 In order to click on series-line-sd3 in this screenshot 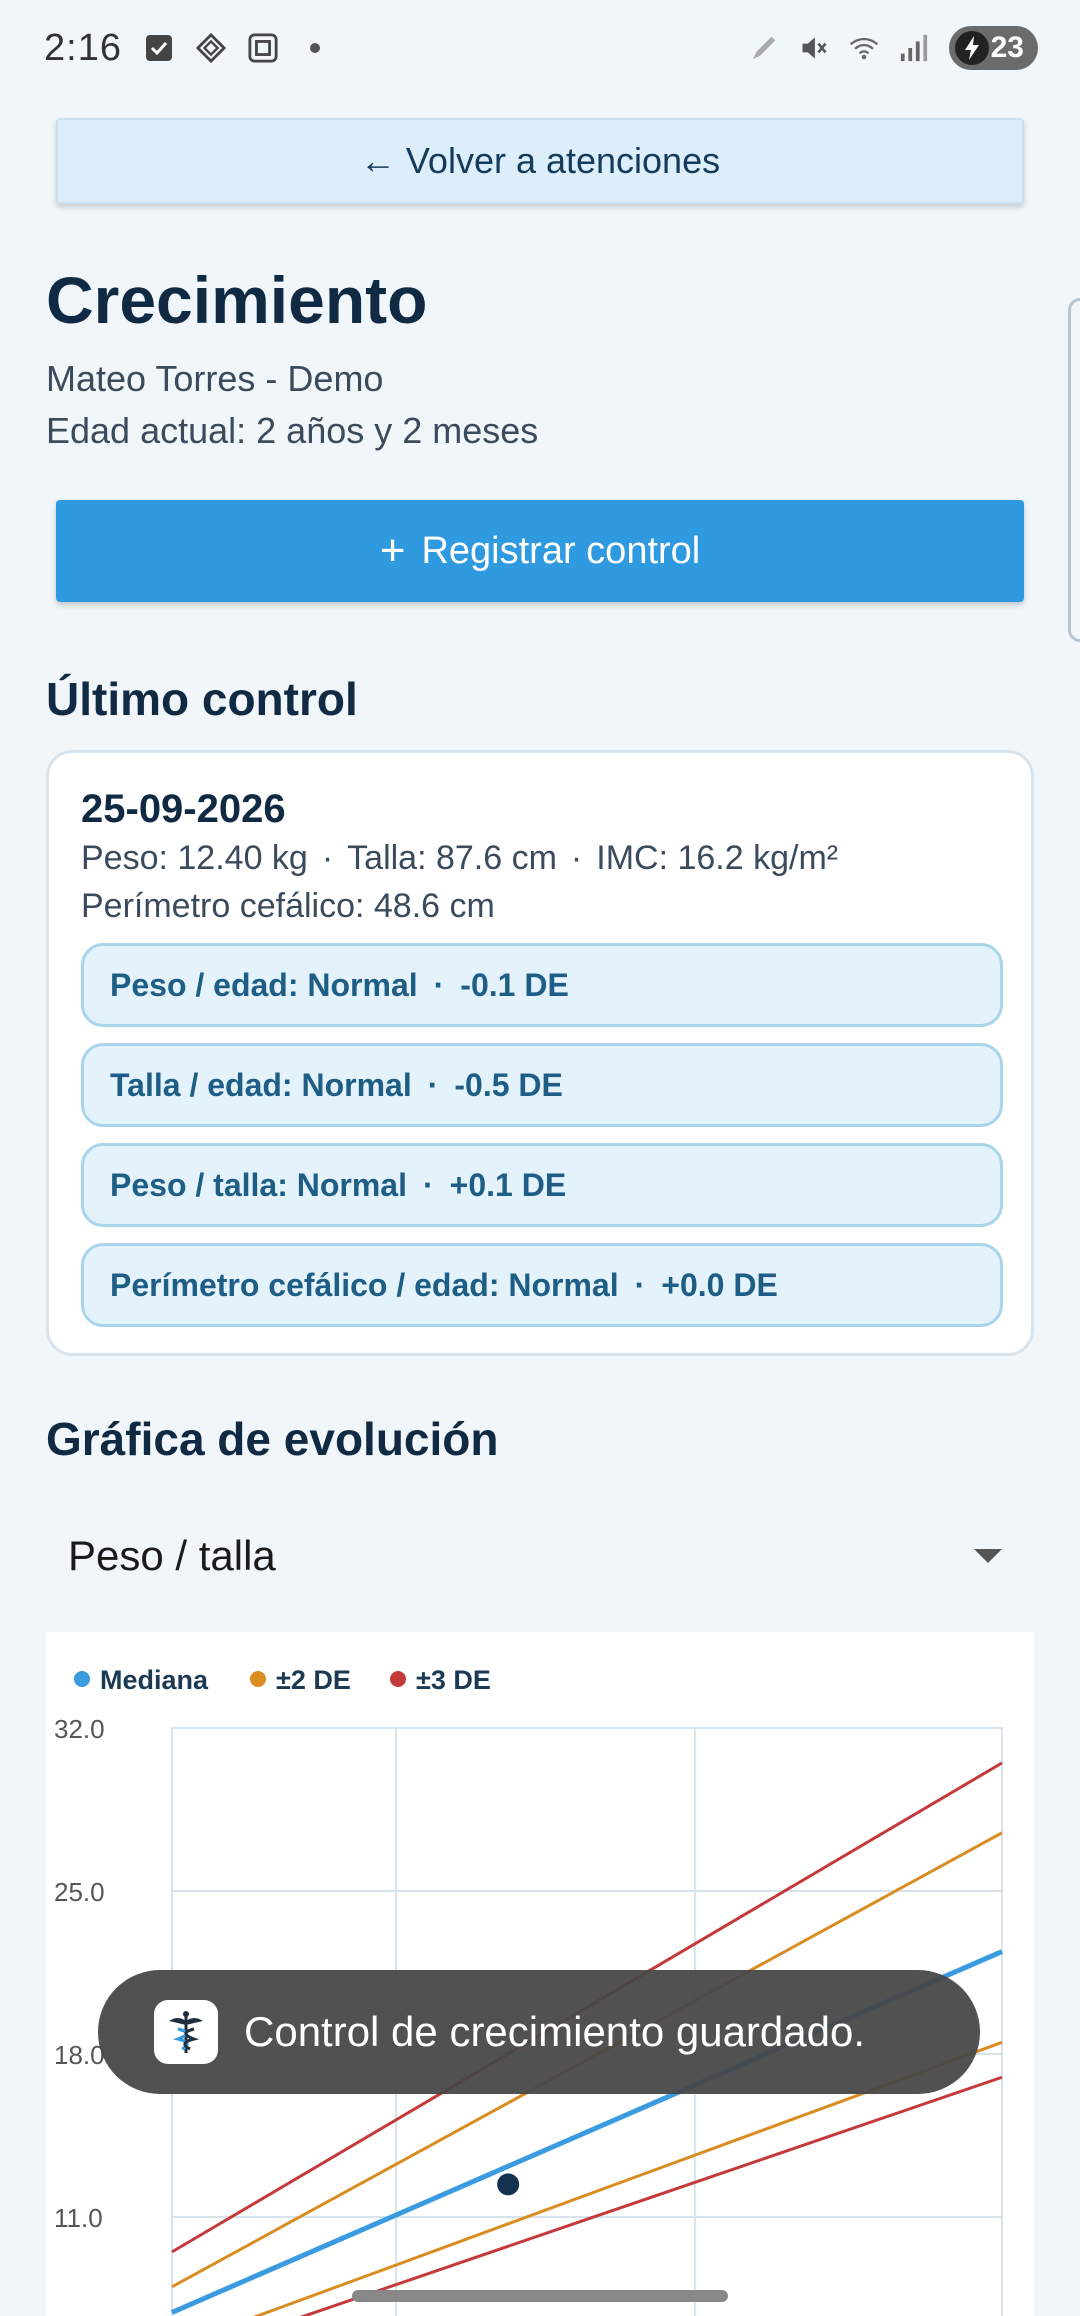, I will do `click(651, 2195)`.